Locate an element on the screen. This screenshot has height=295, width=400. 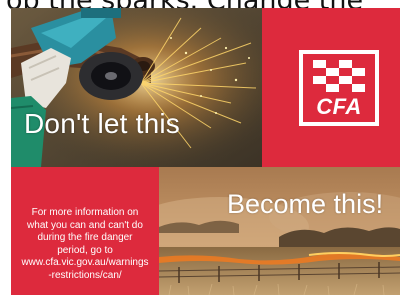
cfa-logo-inner: CFA is located at coordinates (339, 88).